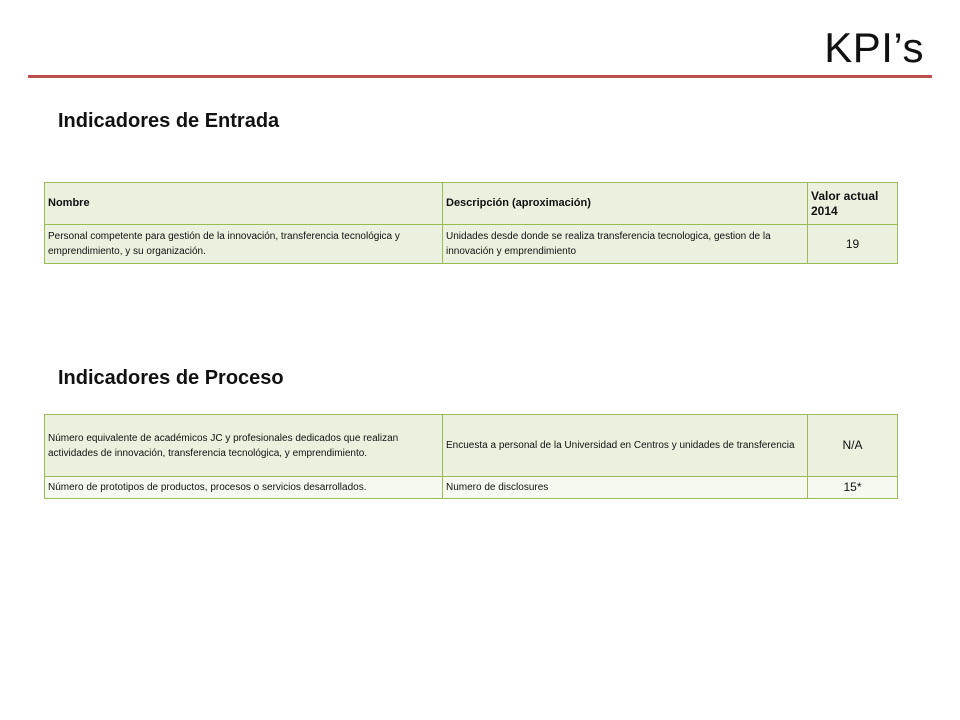 The height and width of the screenshot is (720, 960). What do you see at coordinates (874, 47) in the screenshot?
I see `slide-title: KPI’s` at bounding box center [874, 47].